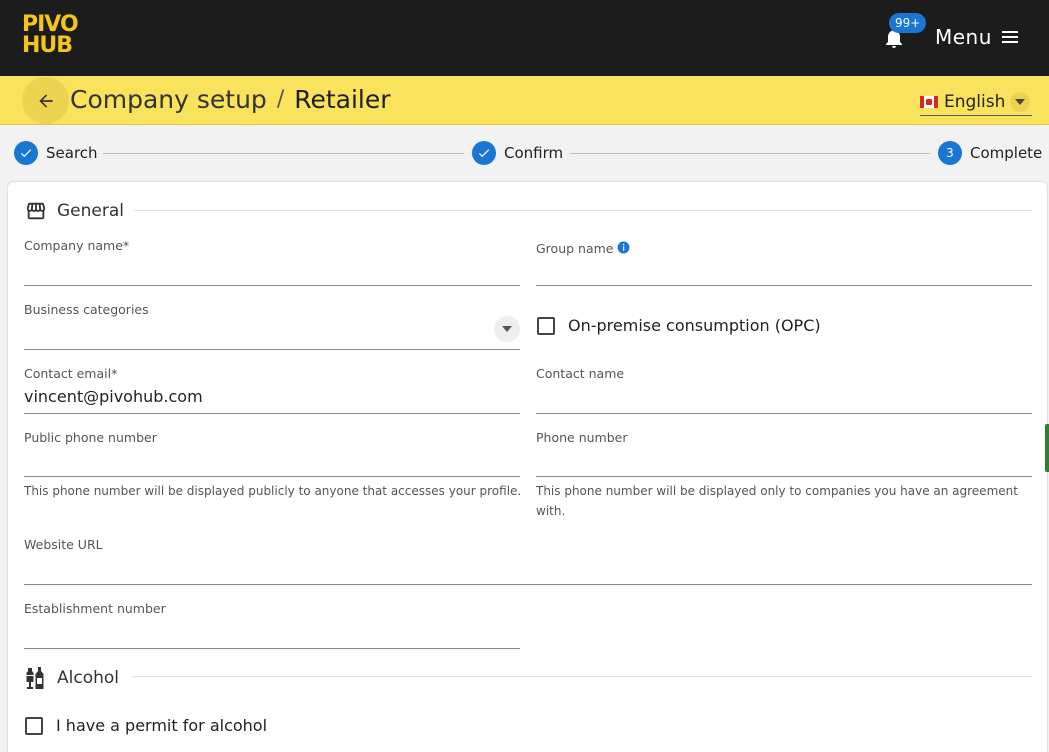 This screenshot has width=1049, height=752. I want to click on logo-line-2: HUB, so click(47, 45).